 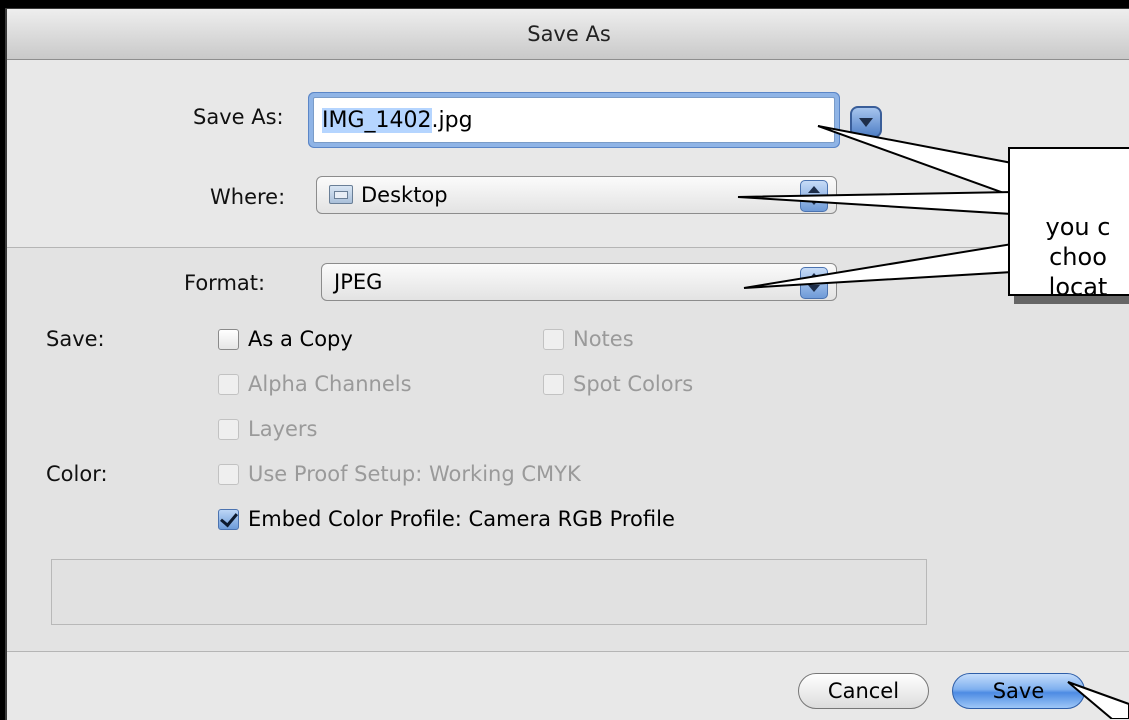 What do you see at coordinates (878, 265) in the screenshot?
I see `callout-pointer-format` at bounding box center [878, 265].